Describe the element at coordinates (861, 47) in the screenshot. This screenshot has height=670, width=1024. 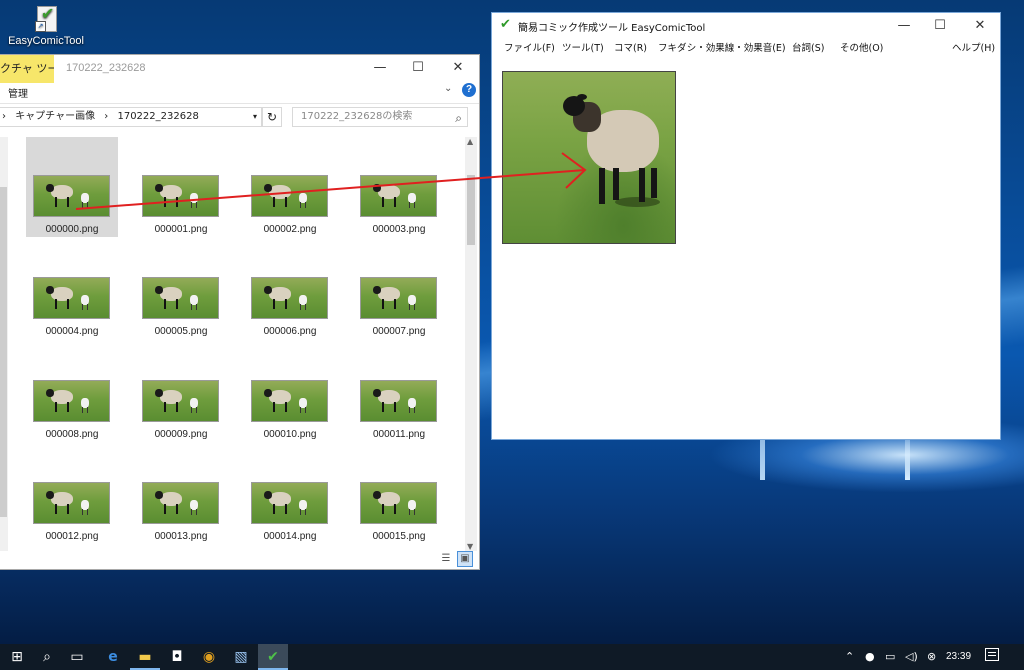
I see `menu-other: その他(O)` at that location.